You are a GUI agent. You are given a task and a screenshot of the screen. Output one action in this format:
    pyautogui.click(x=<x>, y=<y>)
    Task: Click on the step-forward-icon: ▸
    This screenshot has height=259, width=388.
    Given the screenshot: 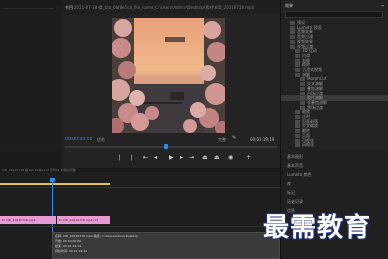 What is the action you would take?
    pyautogui.click(x=181, y=158)
    